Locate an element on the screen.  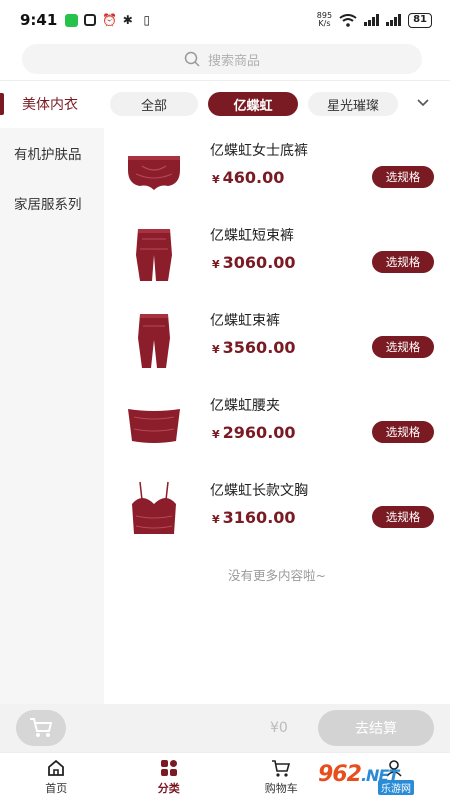
cart-total: ¥0 is located at coordinates (279, 728).